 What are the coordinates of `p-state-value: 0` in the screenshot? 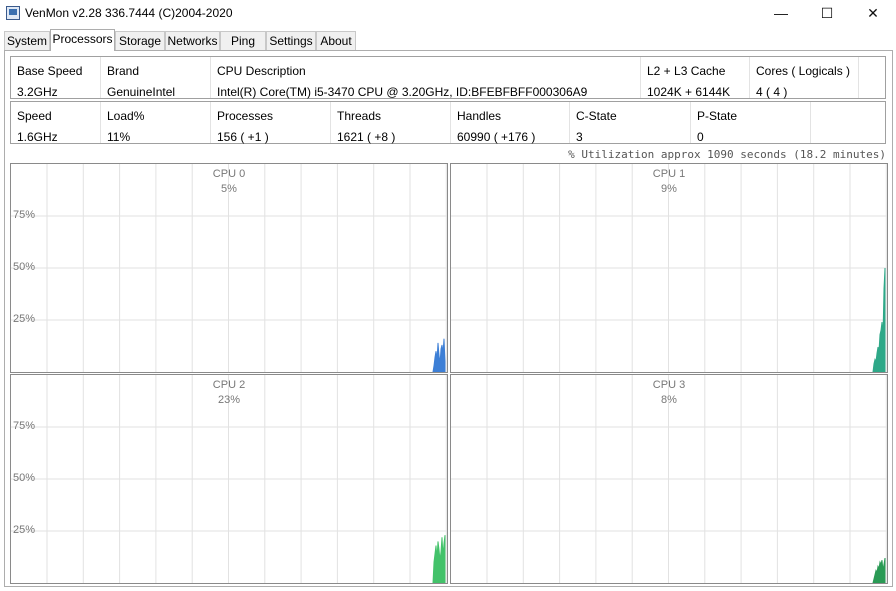 It's located at (700, 137).